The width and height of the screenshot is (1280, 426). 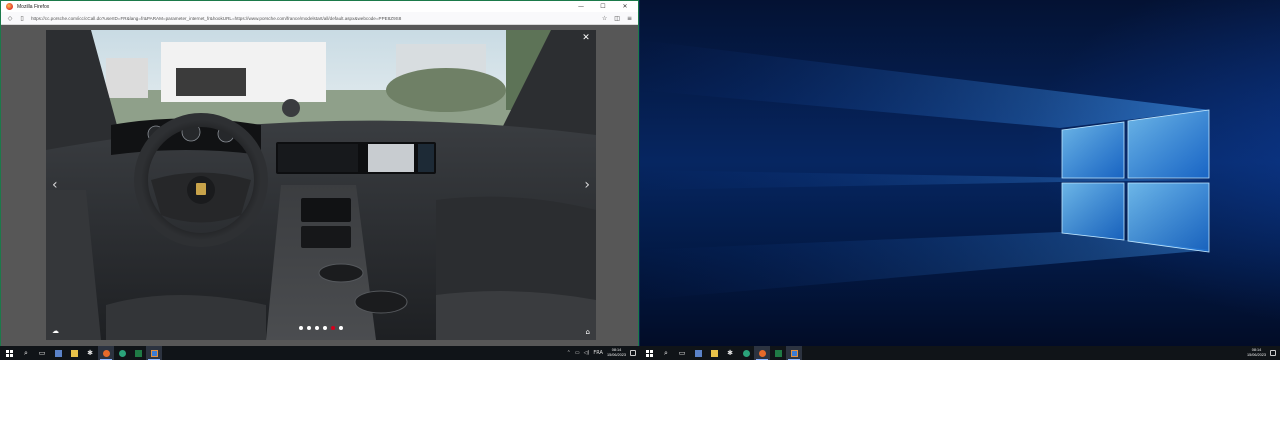 What do you see at coordinates (577, 353) in the screenshot?
I see `network-icon: ▭` at bounding box center [577, 353].